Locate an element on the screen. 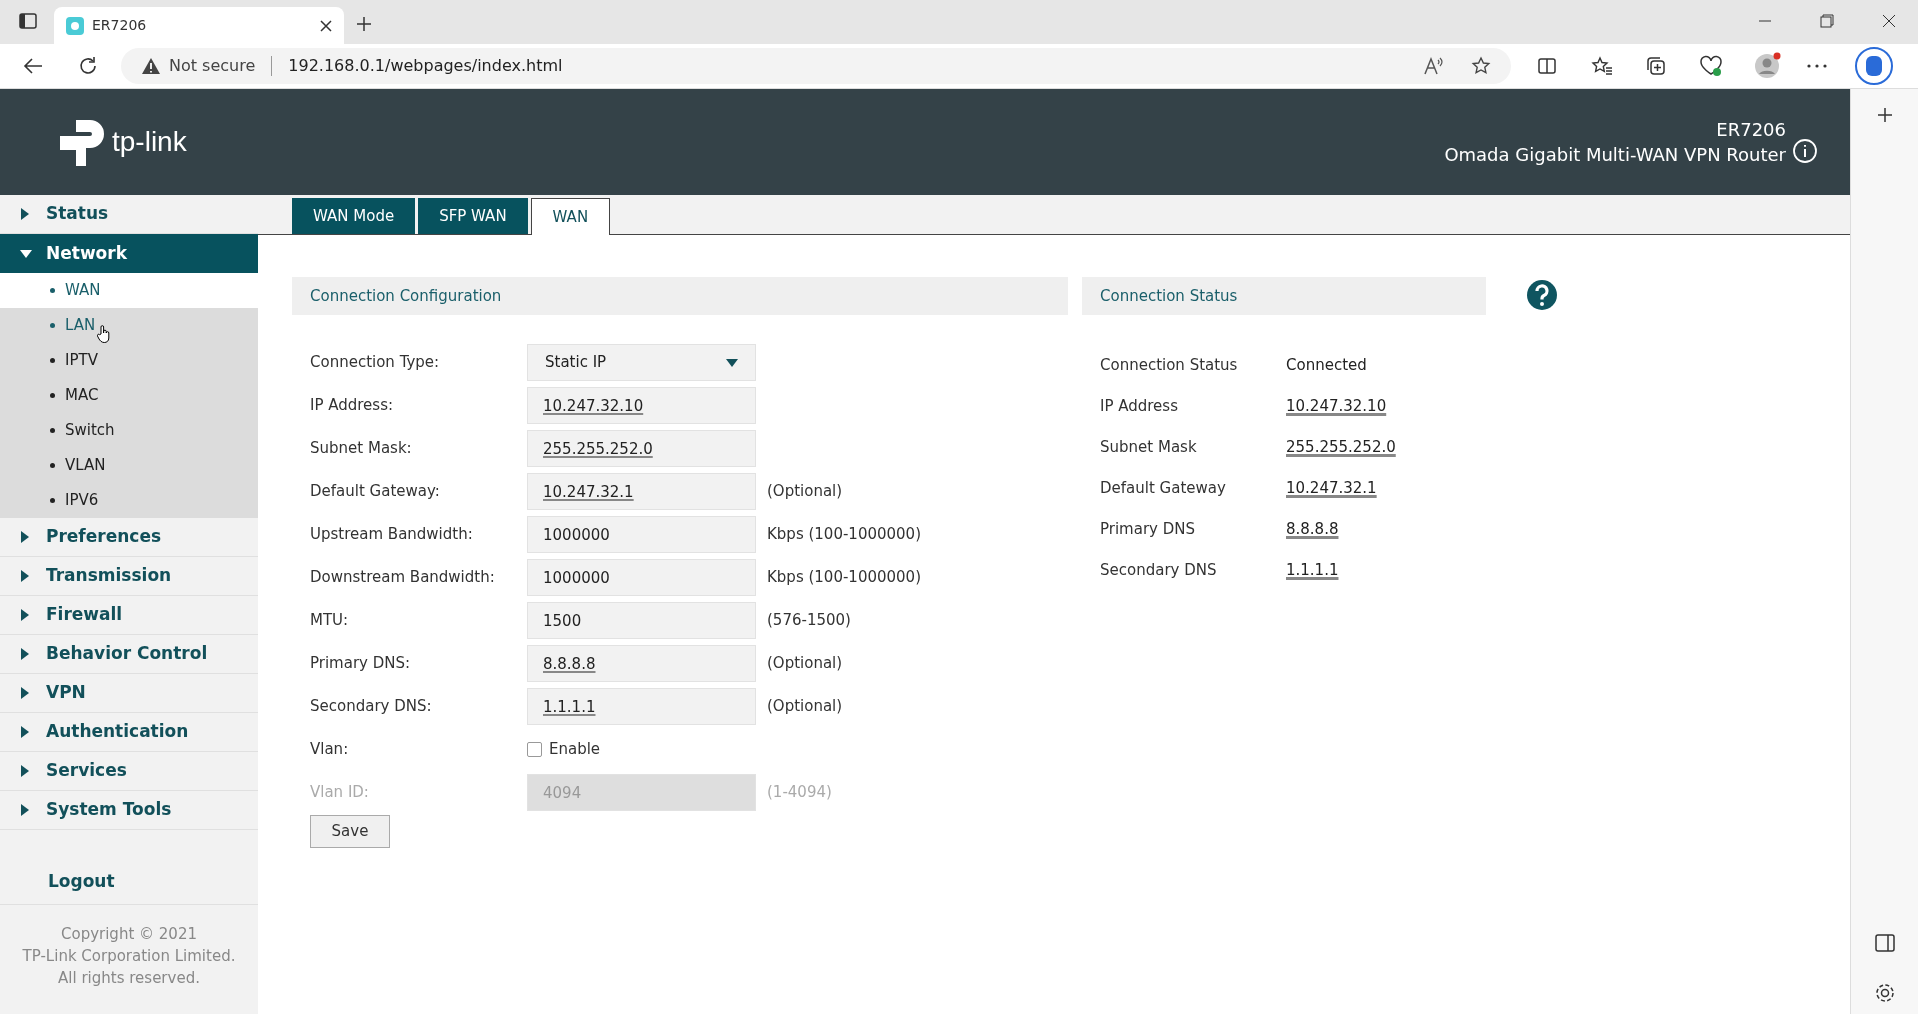  input-field: 10.247.32.10 is located at coordinates (641, 405).